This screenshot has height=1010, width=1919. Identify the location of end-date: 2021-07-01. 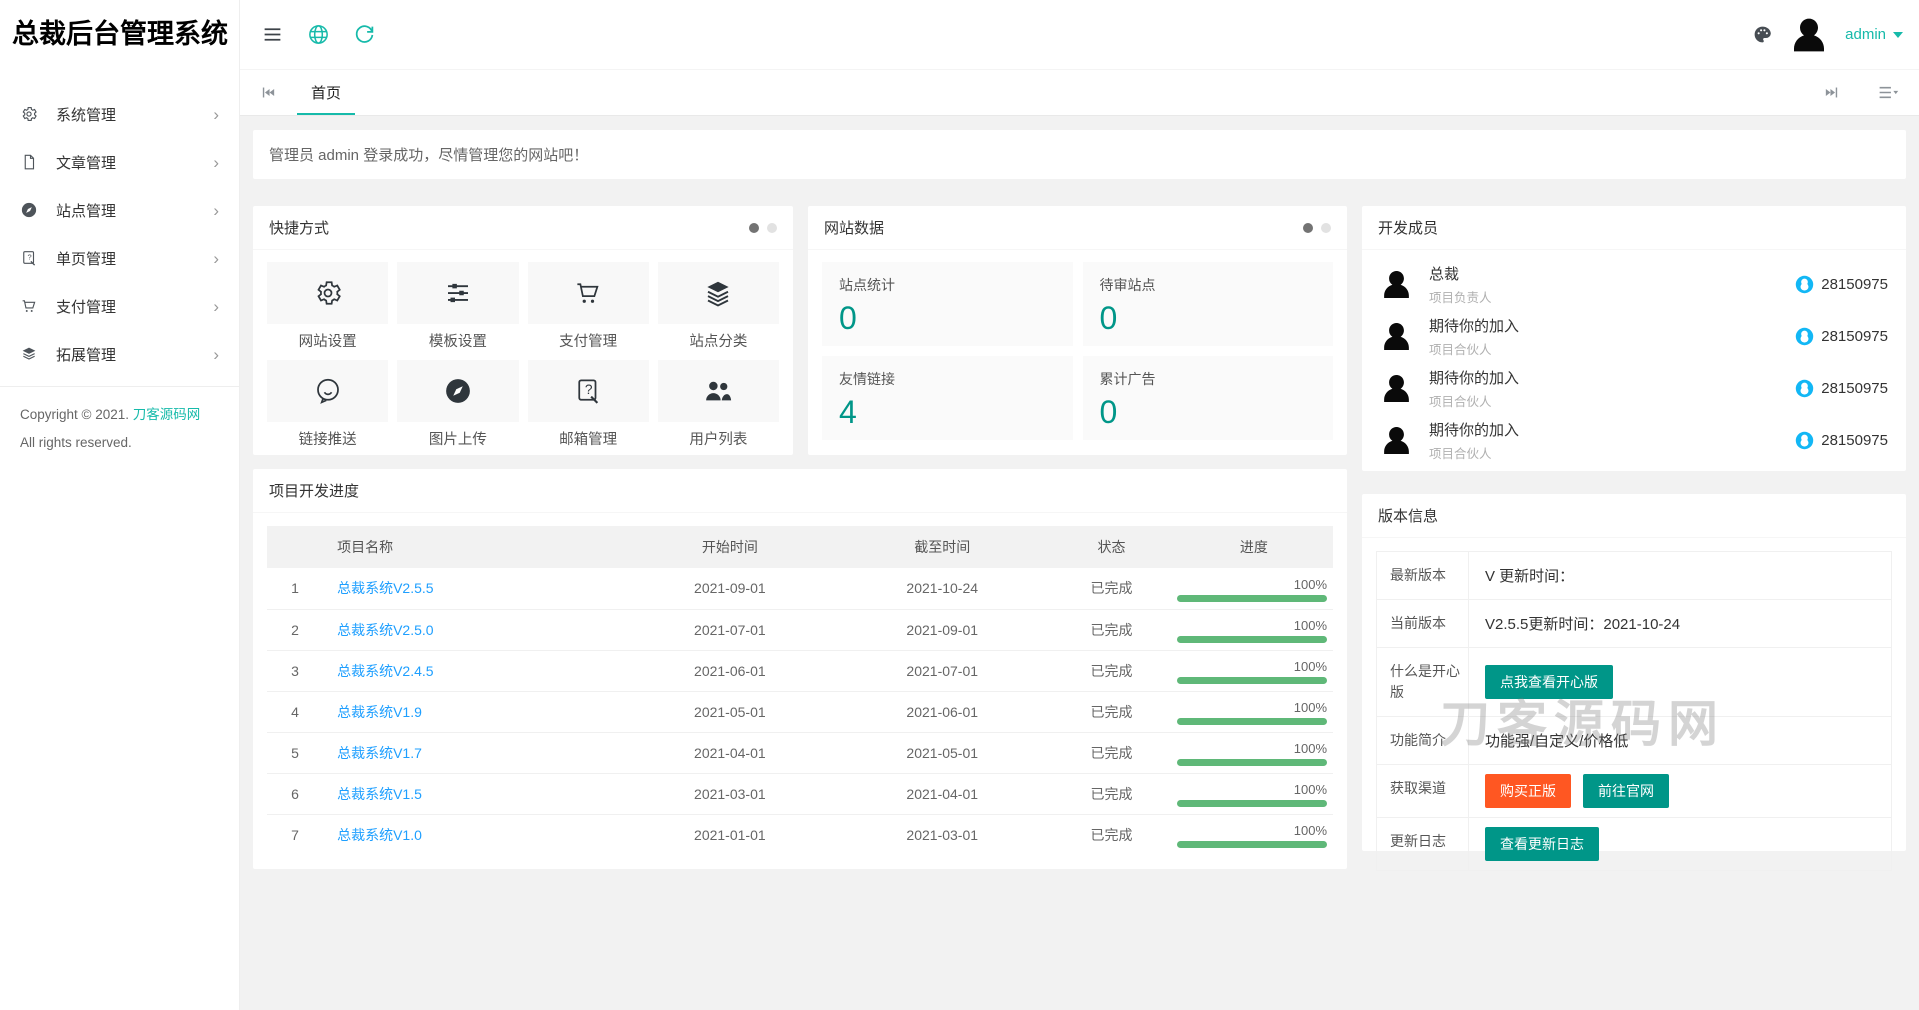
(942, 671).